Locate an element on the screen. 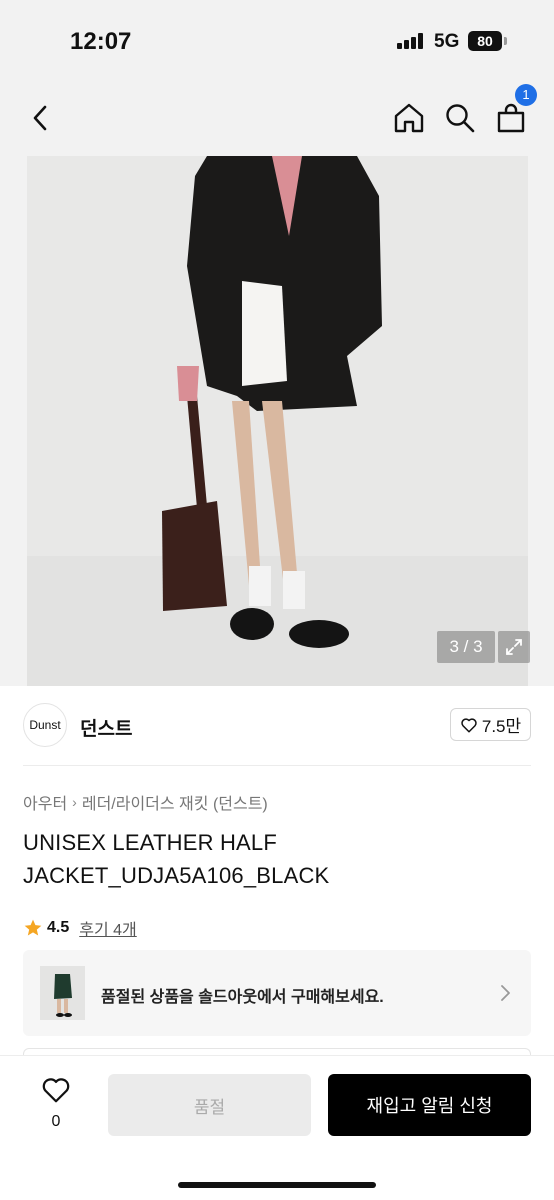 The width and height of the screenshot is (554, 1200). cart-button: 1 is located at coordinates (515, 110).